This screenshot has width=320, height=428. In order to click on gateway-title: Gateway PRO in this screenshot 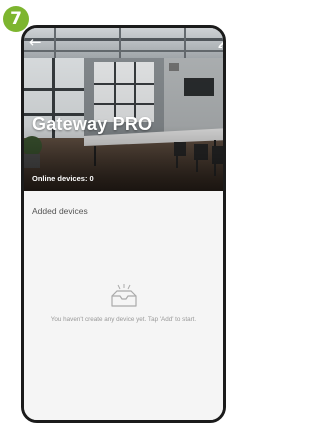, I will do `click(92, 124)`.